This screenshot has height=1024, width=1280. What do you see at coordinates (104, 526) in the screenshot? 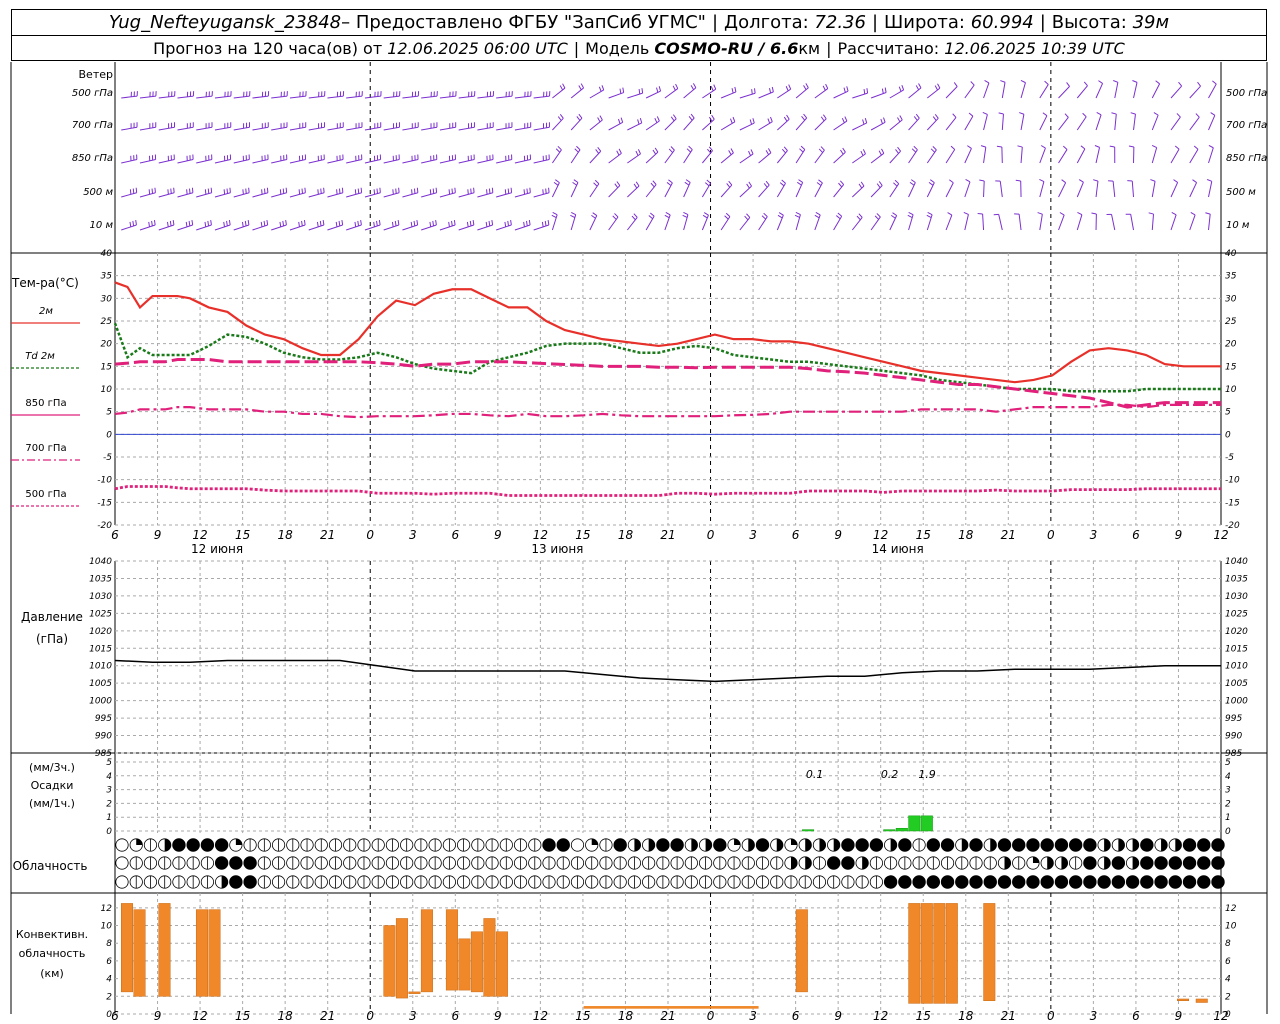
I see `temp-tick-left: -20` at bounding box center [104, 526].